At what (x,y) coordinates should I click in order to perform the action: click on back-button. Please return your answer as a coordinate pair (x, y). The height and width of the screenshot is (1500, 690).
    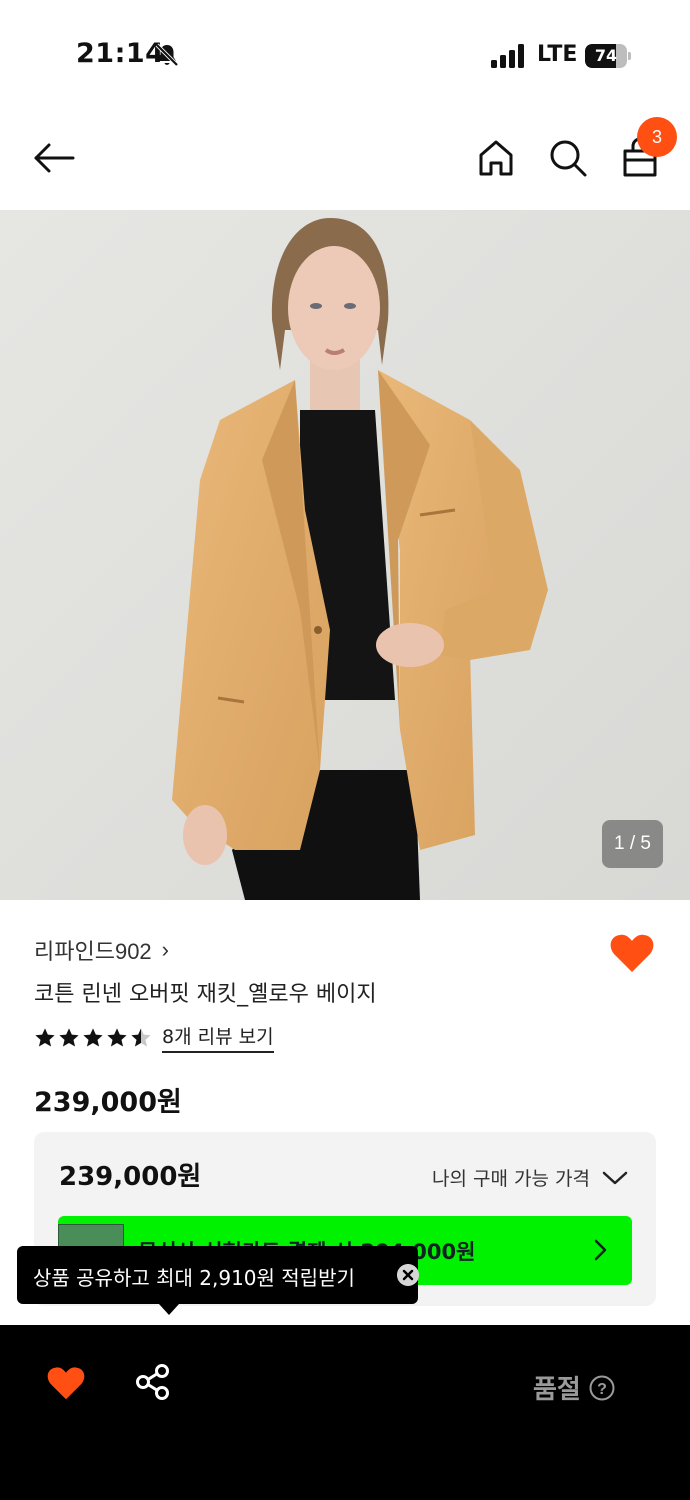
    Looking at the image, I should click on (54, 158).